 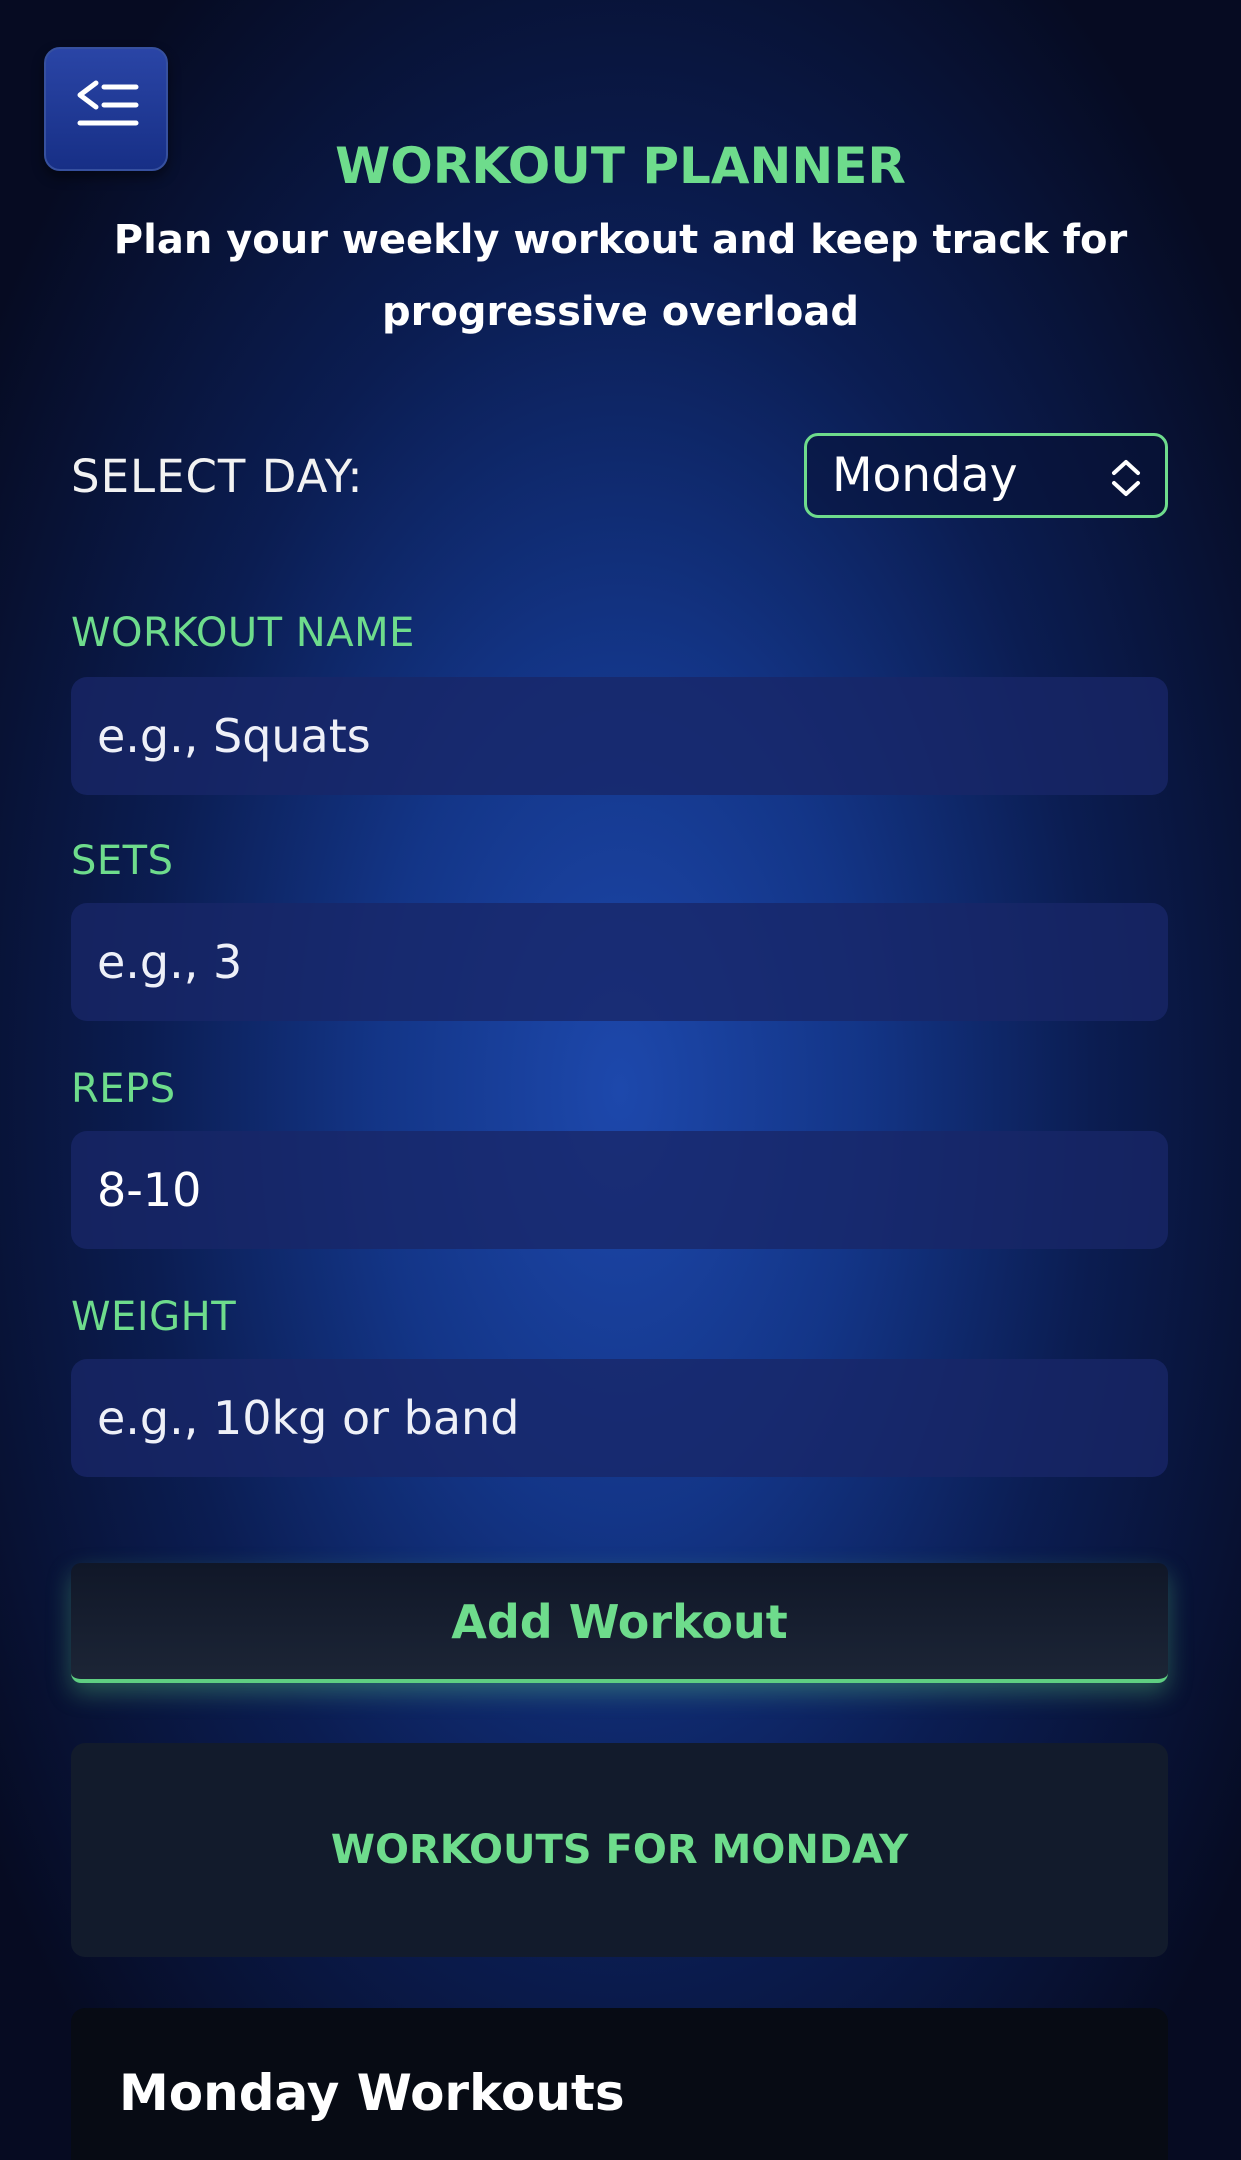 I want to click on weight-label: WEIGHT, so click(x=154, y=1317).